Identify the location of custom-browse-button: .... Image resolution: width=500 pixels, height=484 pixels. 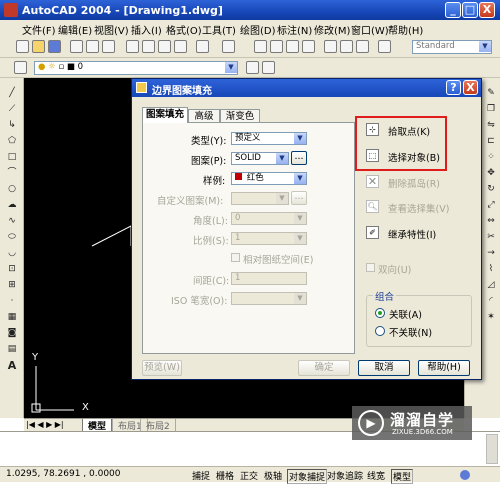
(299, 198).